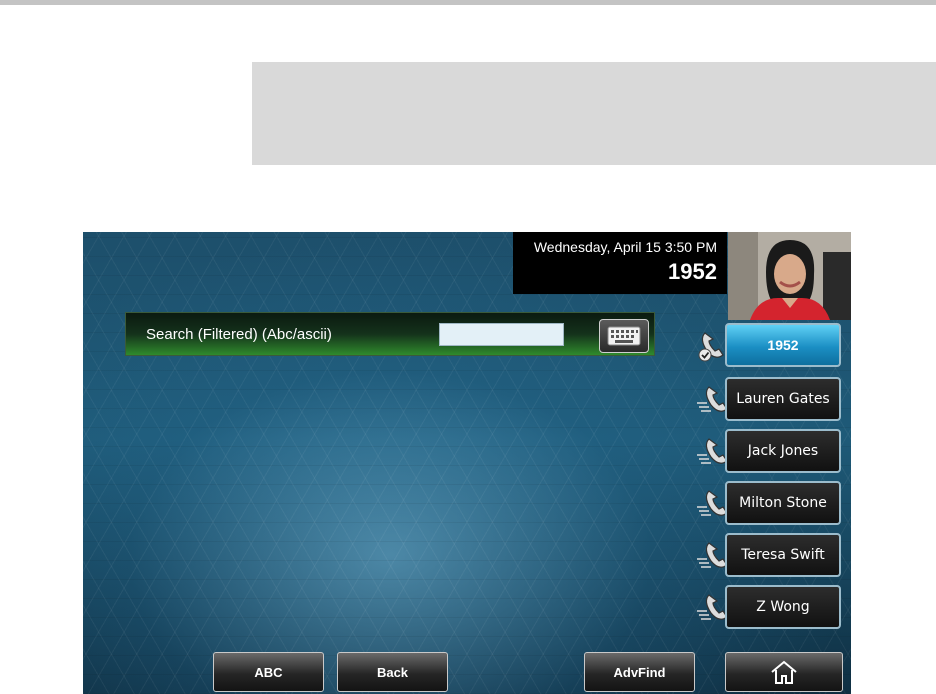 This screenshot has width=936, height=694. I want to click on home-button, so click(784, 672).